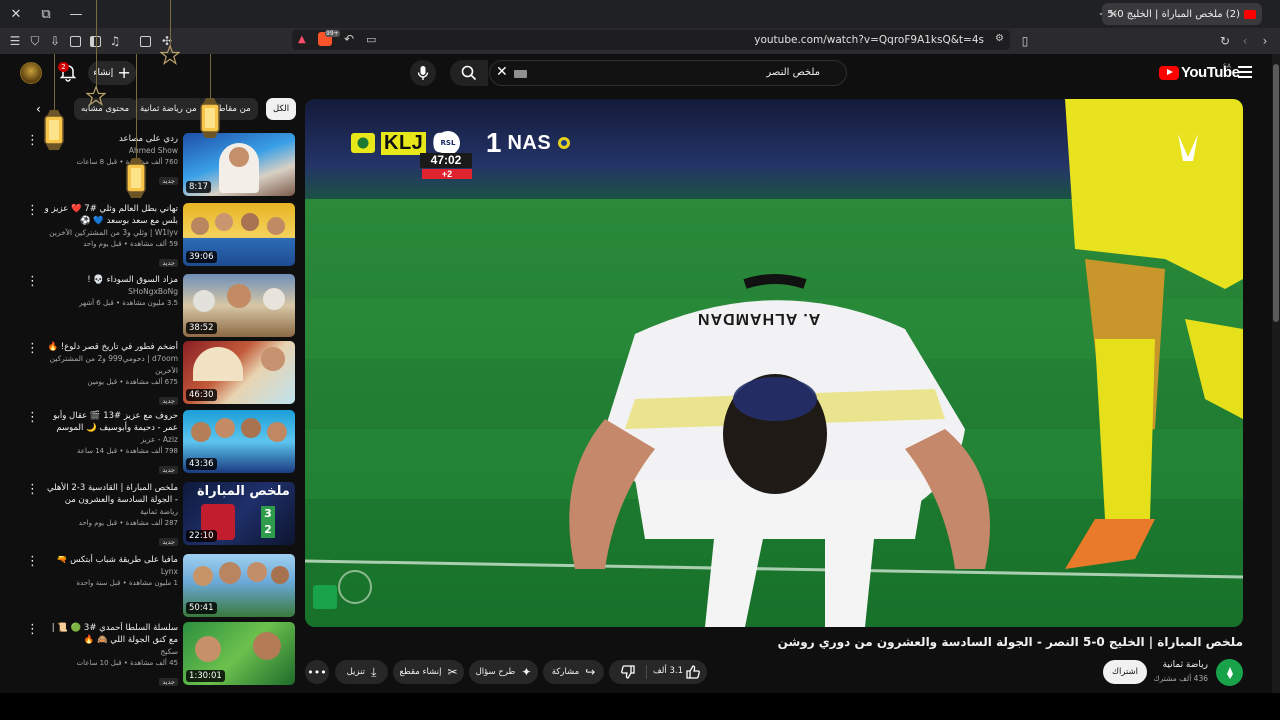 The height and width of the screenshot is (720, 1280). What do you see at coordinates (111, 365) in the screenshot?
I see `channel-name: d7oom | دحومي999 و2 من المشتركين الآخرين` at bounding box center [111, 365].